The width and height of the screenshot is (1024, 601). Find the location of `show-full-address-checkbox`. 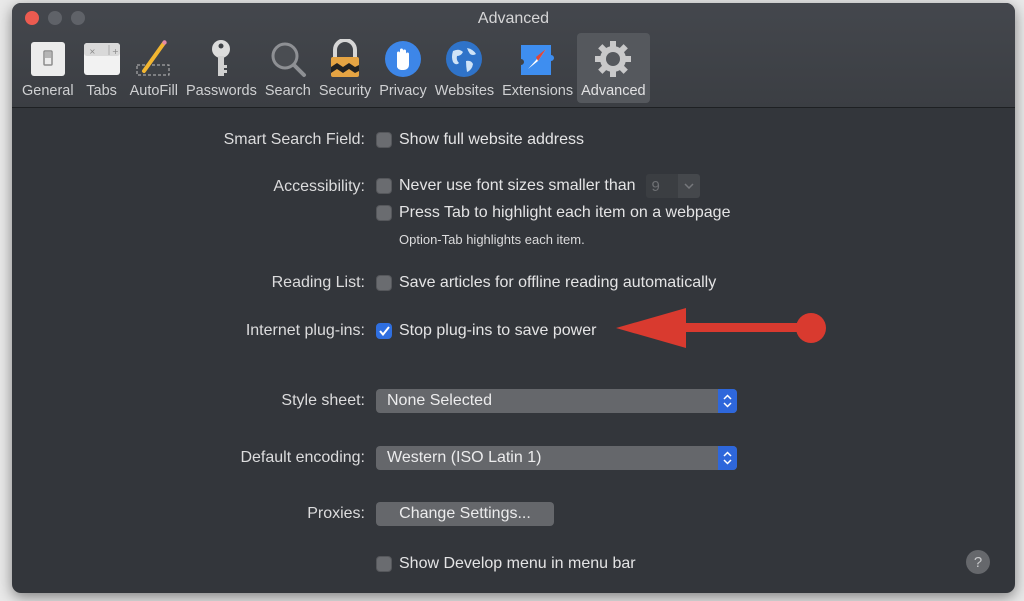

show-full-address-checkbox is located at coordinates (384, 140).